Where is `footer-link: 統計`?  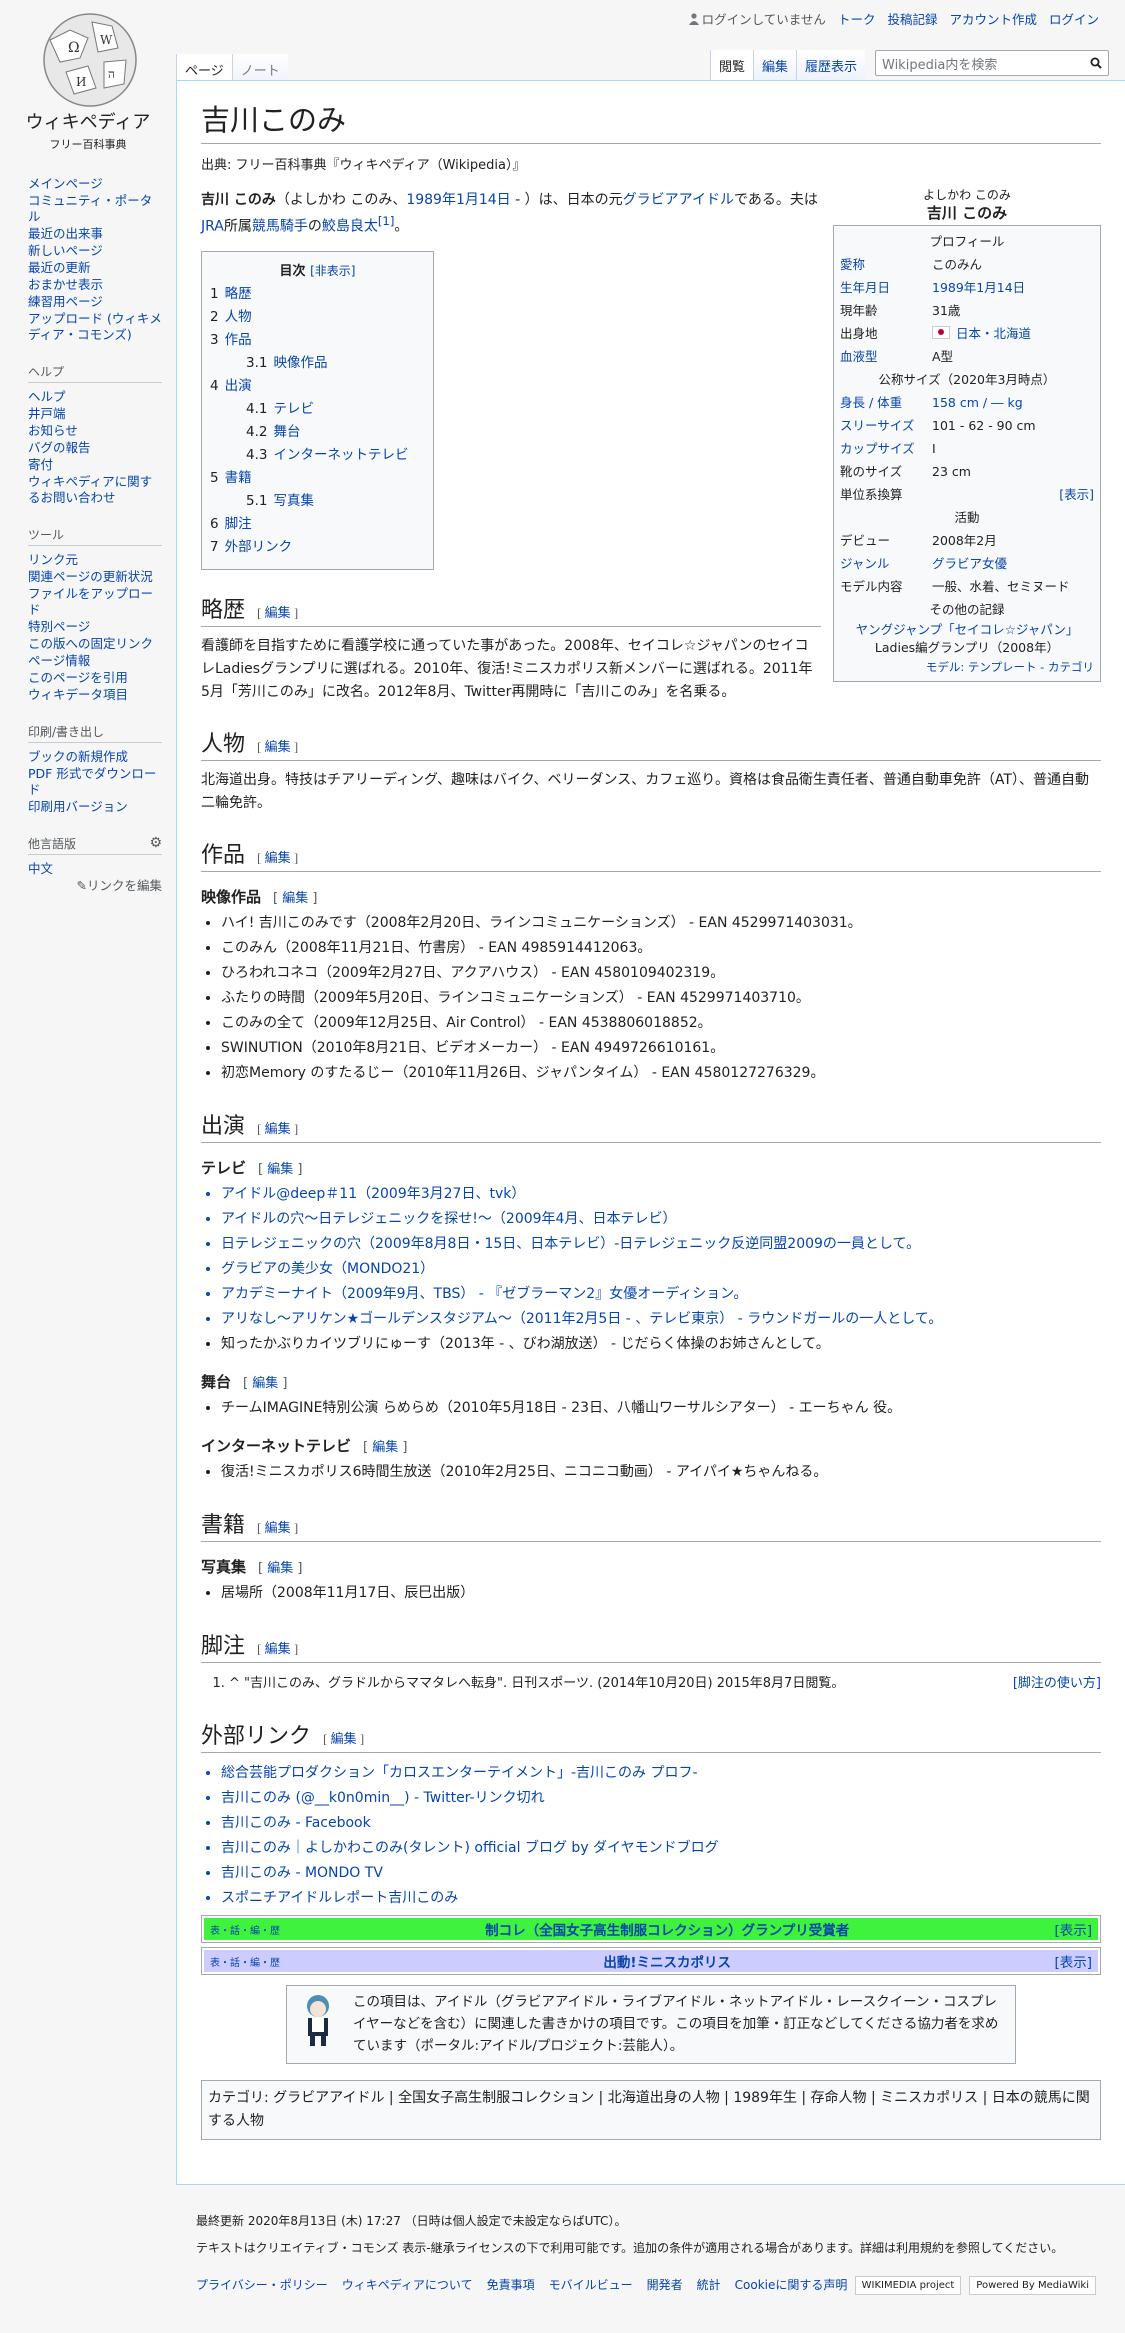
footer-link: 統計 is located at coordinates (709, 2284).